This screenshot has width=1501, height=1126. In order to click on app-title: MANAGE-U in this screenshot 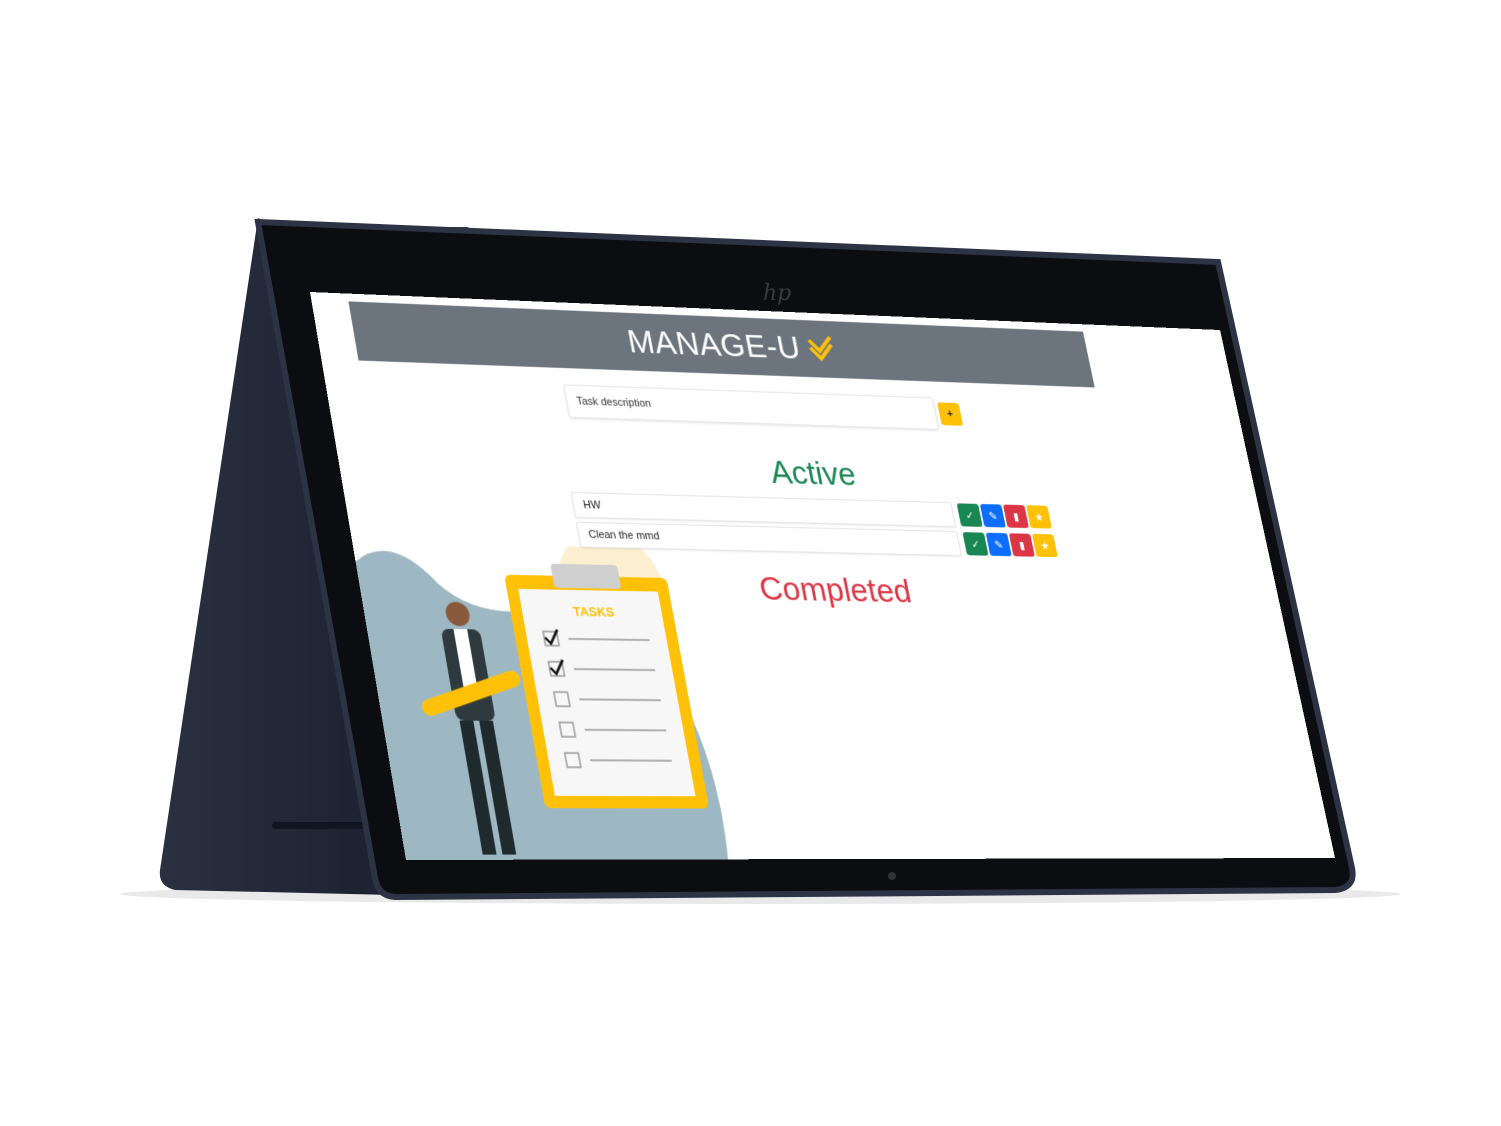, I will do `click(714, 344)`.